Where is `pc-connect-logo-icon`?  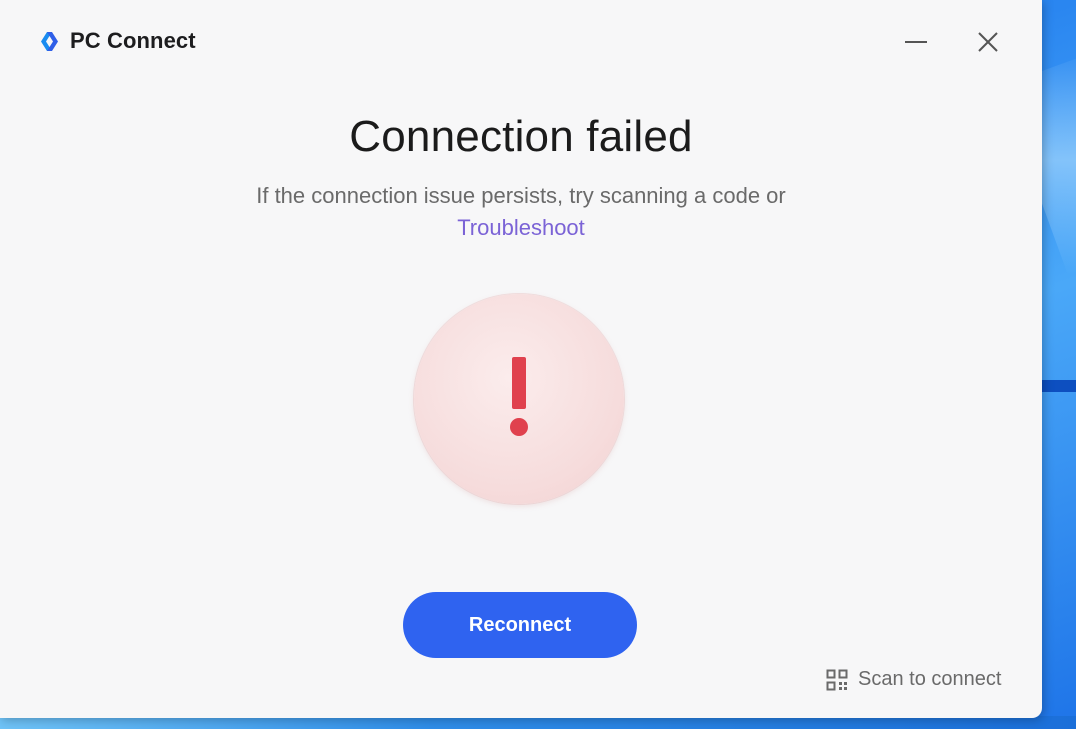
pc-connect-logo-icon is located at coordinates (49, 41).